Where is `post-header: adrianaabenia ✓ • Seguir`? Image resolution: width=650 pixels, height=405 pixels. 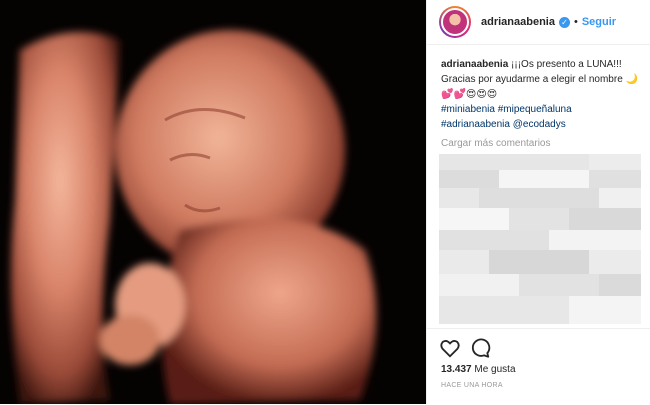
post-header: adrianaabenia ✓ • Seguir is located at coordinates (538, 22).